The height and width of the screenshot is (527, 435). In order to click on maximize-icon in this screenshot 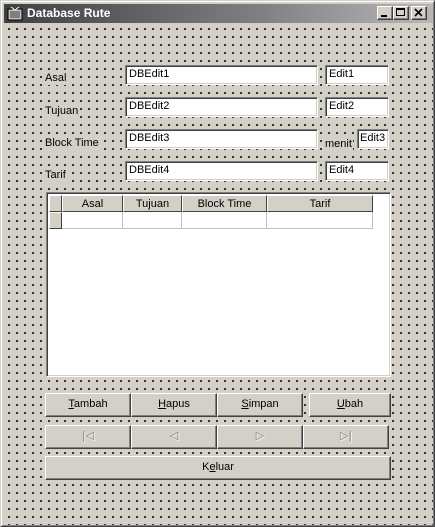, I will do `click(400, 12)`.